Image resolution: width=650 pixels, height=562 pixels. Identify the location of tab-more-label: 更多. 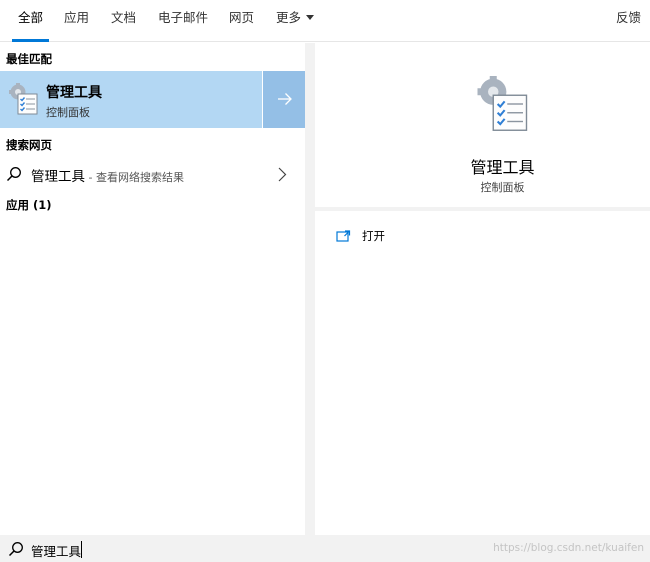
(289, 17).